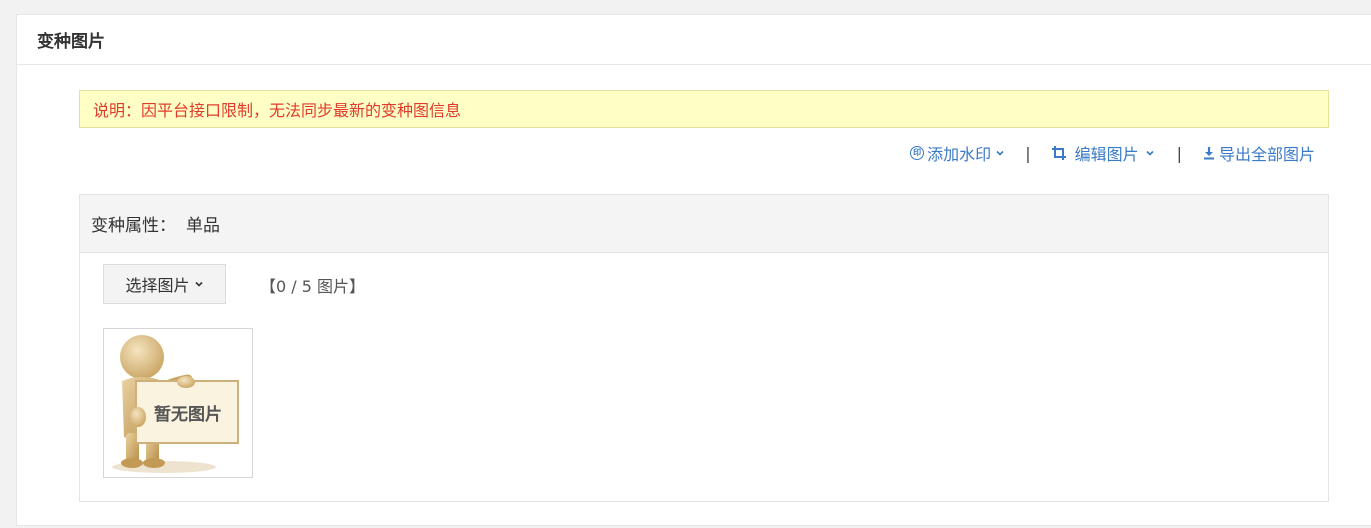  I want to click on select-images-button: 选择图片, so click(164, 284).